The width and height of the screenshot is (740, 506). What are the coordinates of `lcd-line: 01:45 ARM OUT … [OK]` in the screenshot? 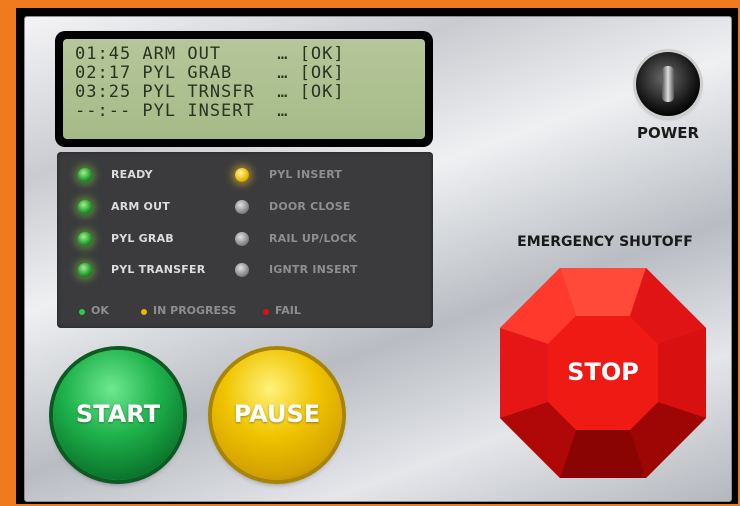 It's located at (210, 54).